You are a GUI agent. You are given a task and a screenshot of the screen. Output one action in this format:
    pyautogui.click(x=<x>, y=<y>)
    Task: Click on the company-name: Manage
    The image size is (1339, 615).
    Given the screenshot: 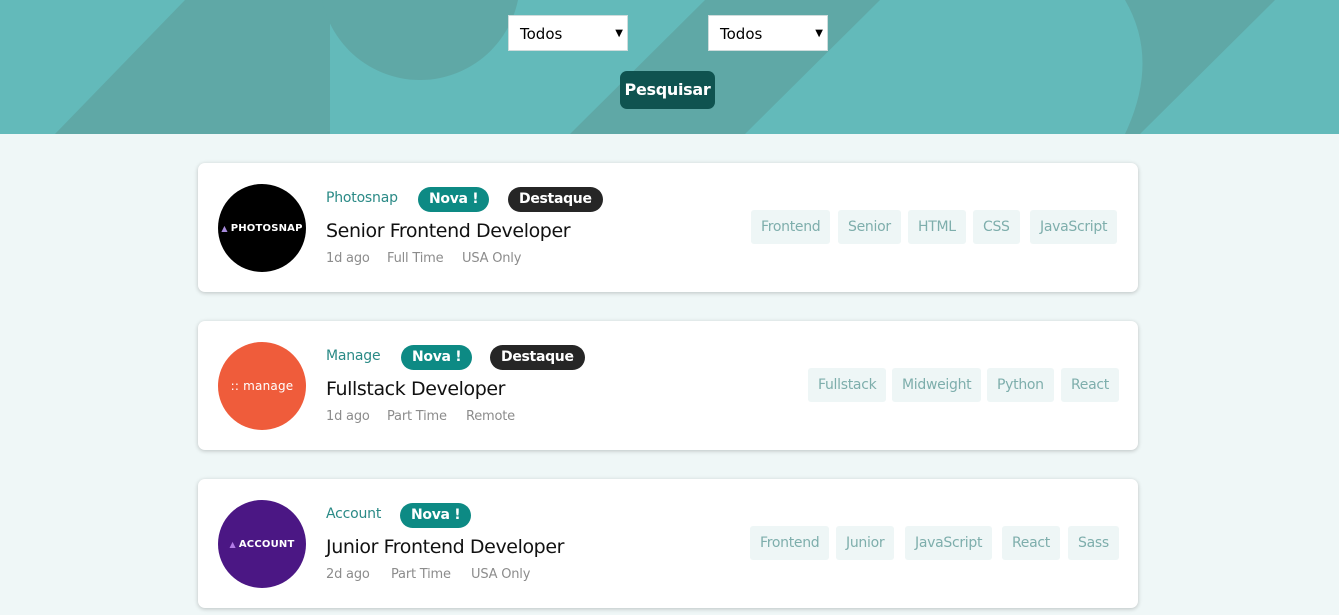 What is the action you would take?
    pyautogui.click(x=353, y=356)
    